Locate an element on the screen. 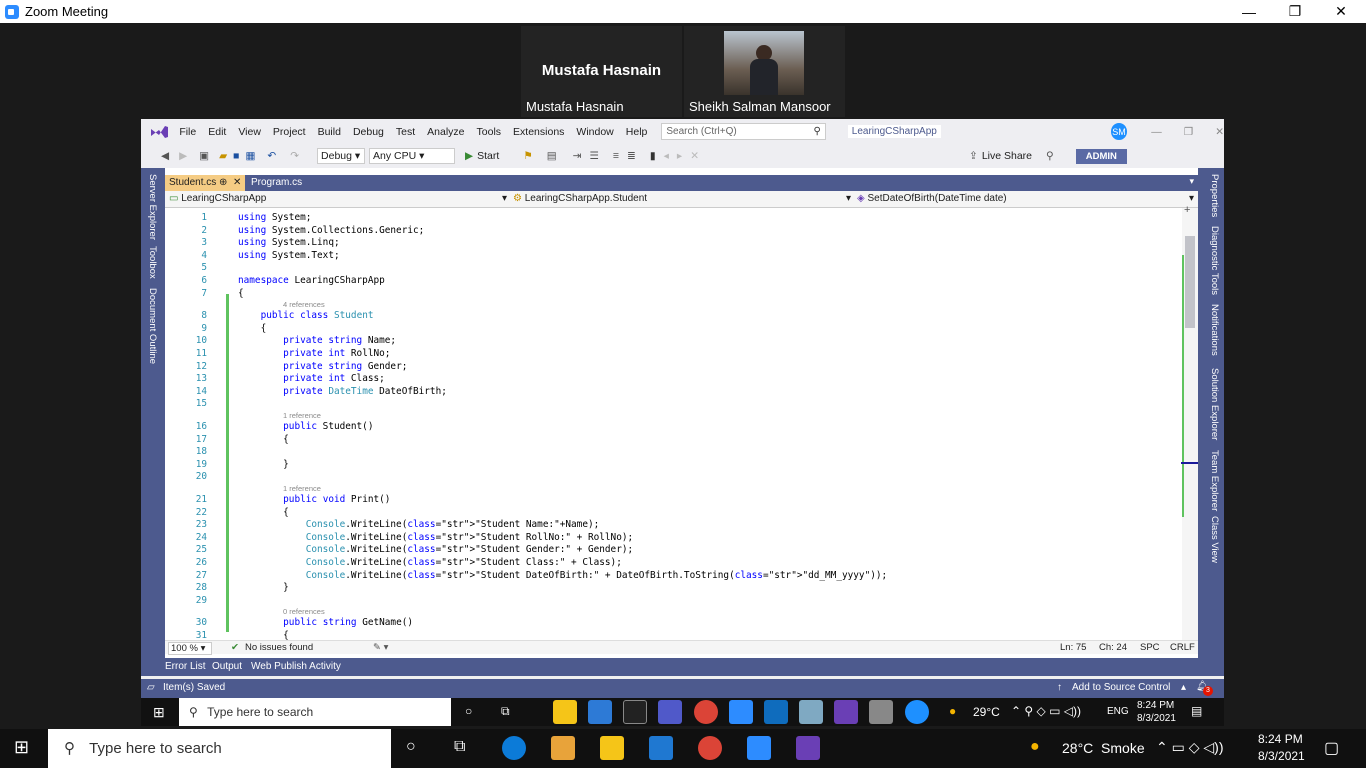  document-outline-tab: Document Outline is located at coordinates (152, 326).